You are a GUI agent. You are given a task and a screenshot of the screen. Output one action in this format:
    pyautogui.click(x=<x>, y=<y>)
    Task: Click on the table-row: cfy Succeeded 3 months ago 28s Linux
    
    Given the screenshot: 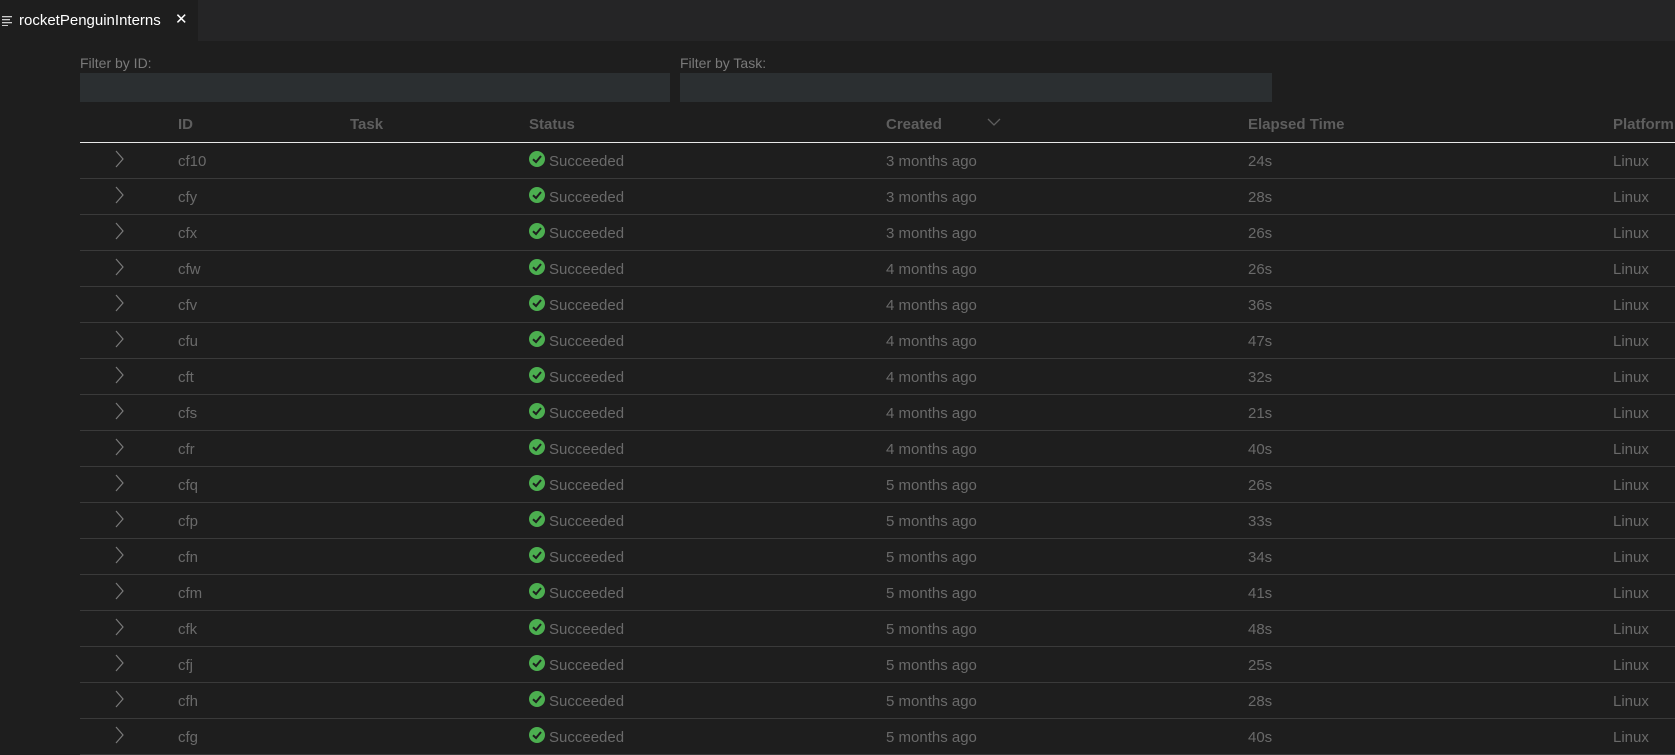 What is the action you would take?
    pyautogui.click(x=877, y=197)
    